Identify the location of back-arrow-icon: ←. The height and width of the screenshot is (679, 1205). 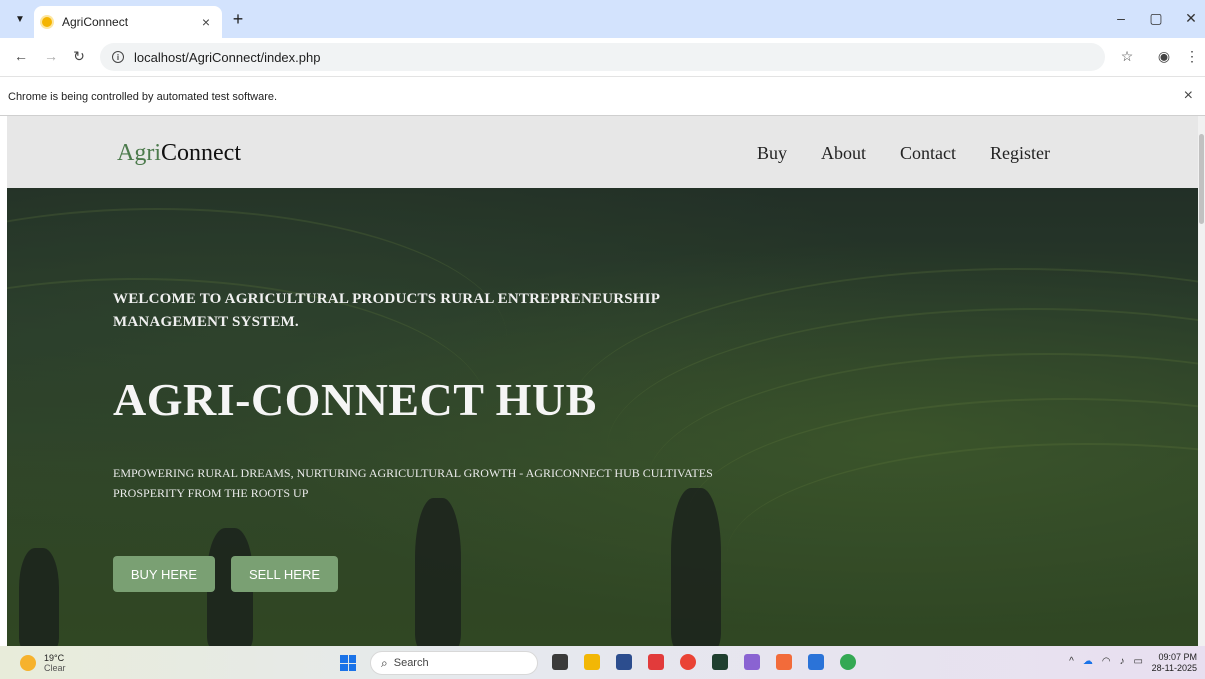
(21, 56).